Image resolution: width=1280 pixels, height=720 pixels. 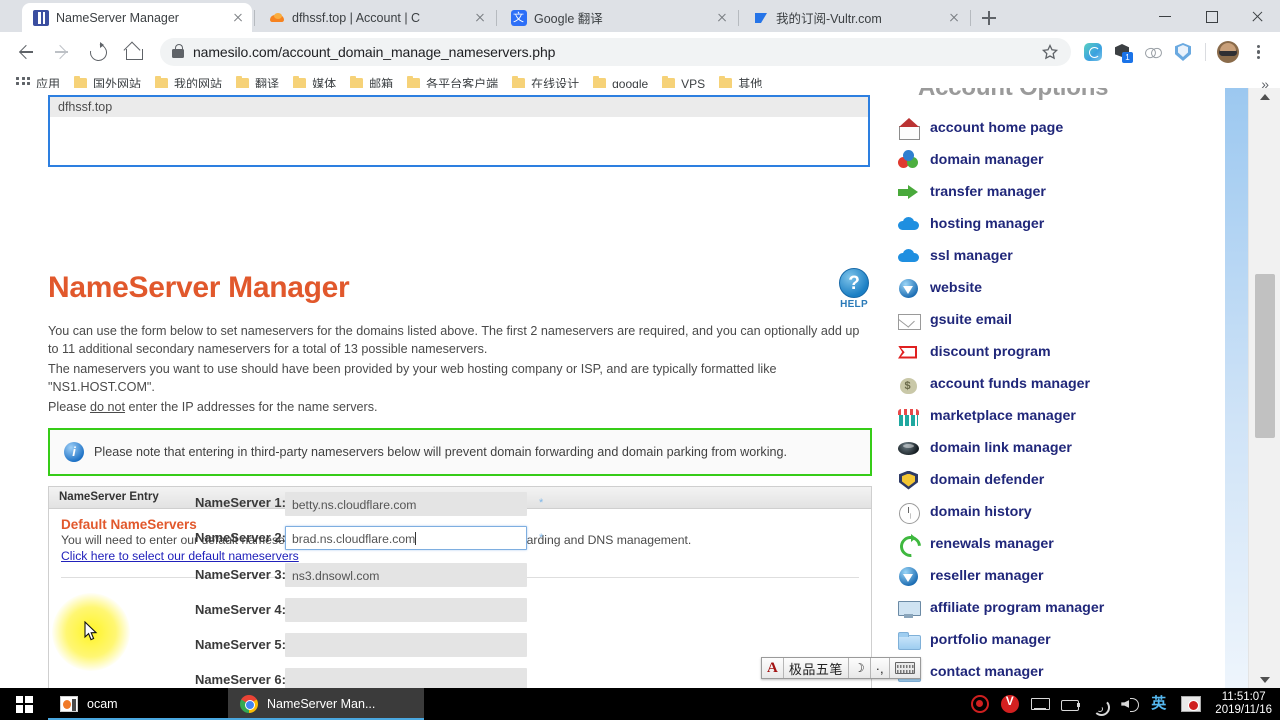 I want to click on domain-list-box: dfhssf.top, so click(x=459, y=131).